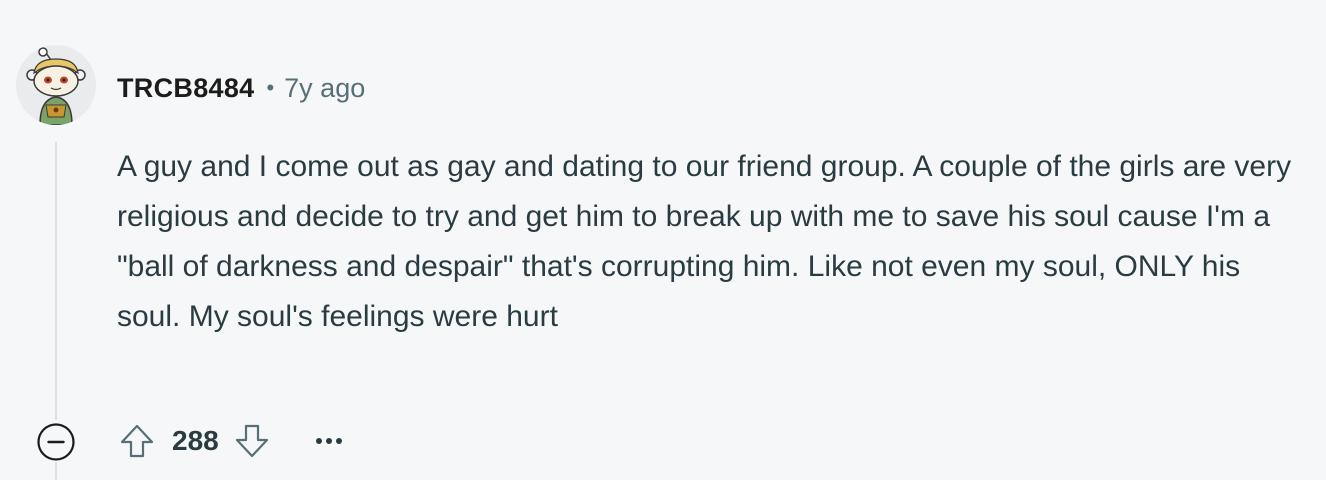 The image size is (1326, 480). Describe the element at coordinates (324, 88) in the screenshot. I see `timestamp: 7y ago` at that location.